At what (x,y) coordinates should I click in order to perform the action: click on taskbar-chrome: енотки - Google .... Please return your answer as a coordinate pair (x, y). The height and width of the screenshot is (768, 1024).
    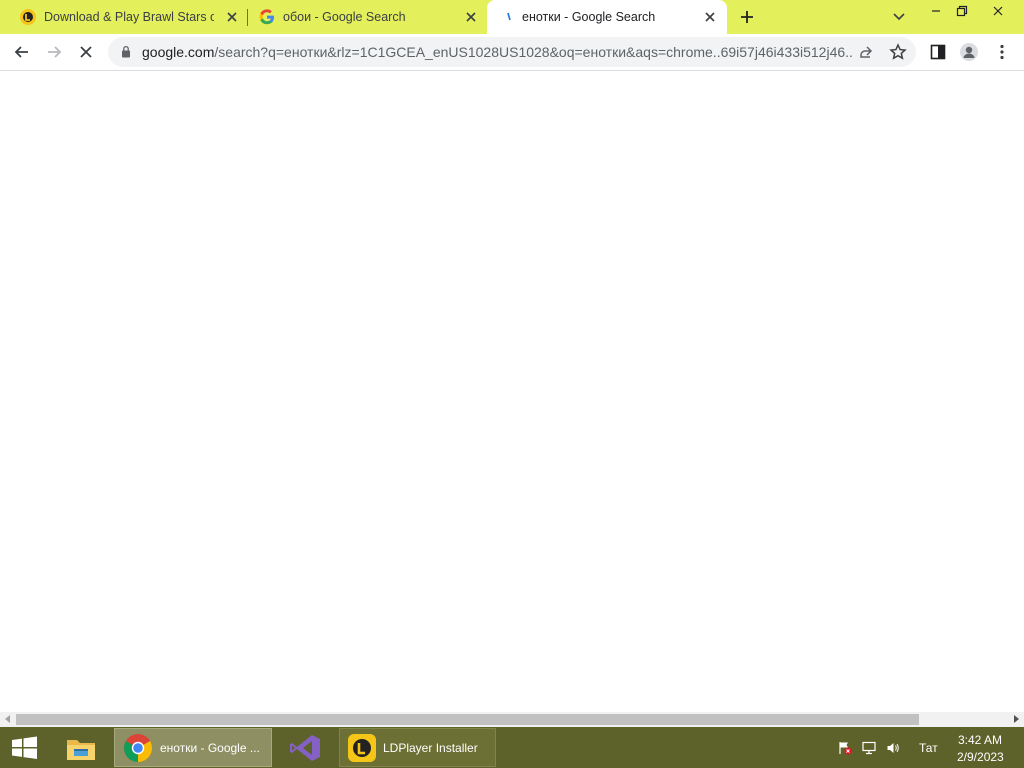
    Looking at the image, I should click on (193, 747).